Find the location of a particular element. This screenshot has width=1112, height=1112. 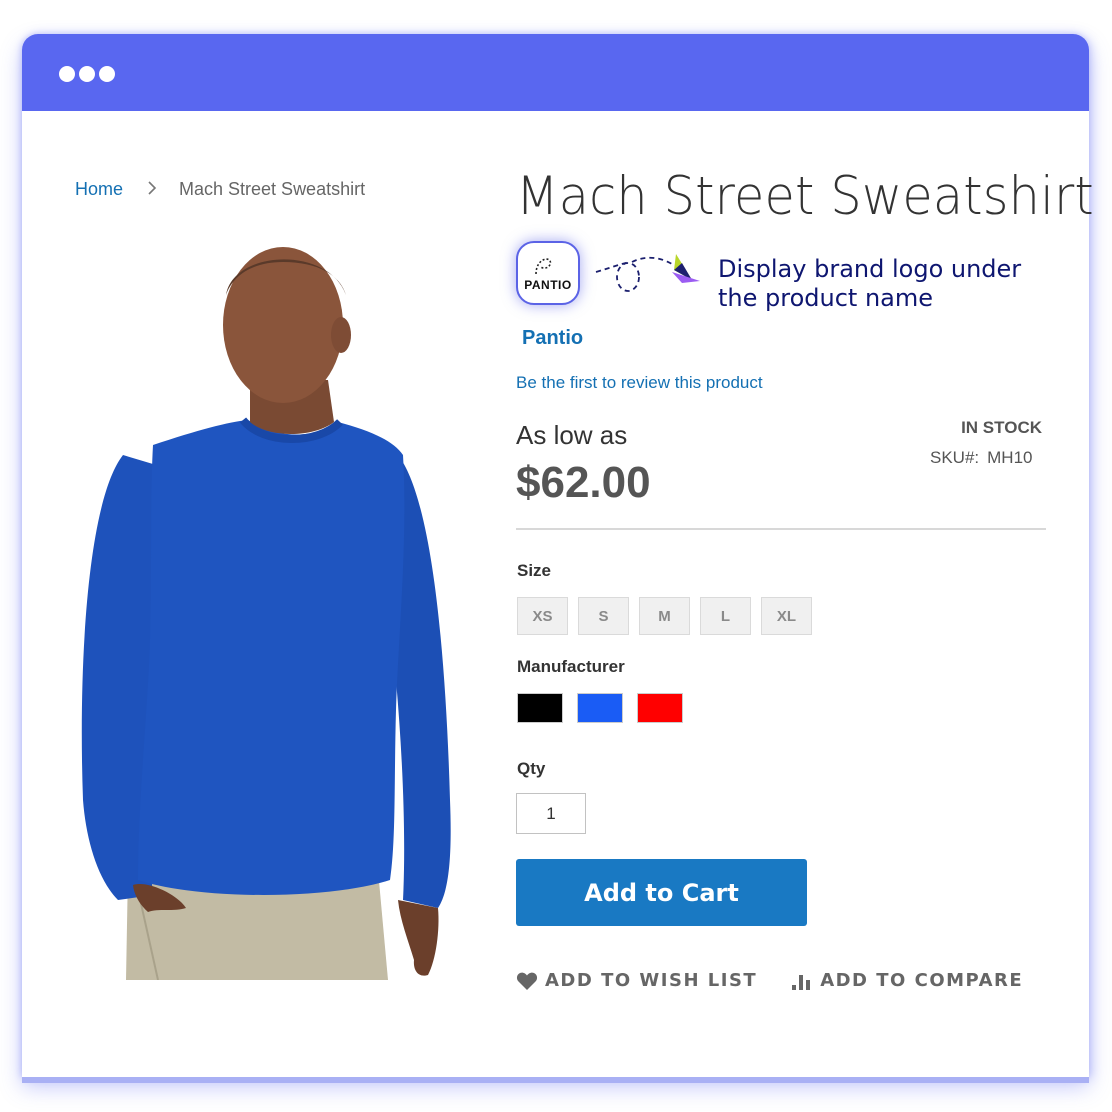

size-option-m: M is located at coordinates (664, 616).